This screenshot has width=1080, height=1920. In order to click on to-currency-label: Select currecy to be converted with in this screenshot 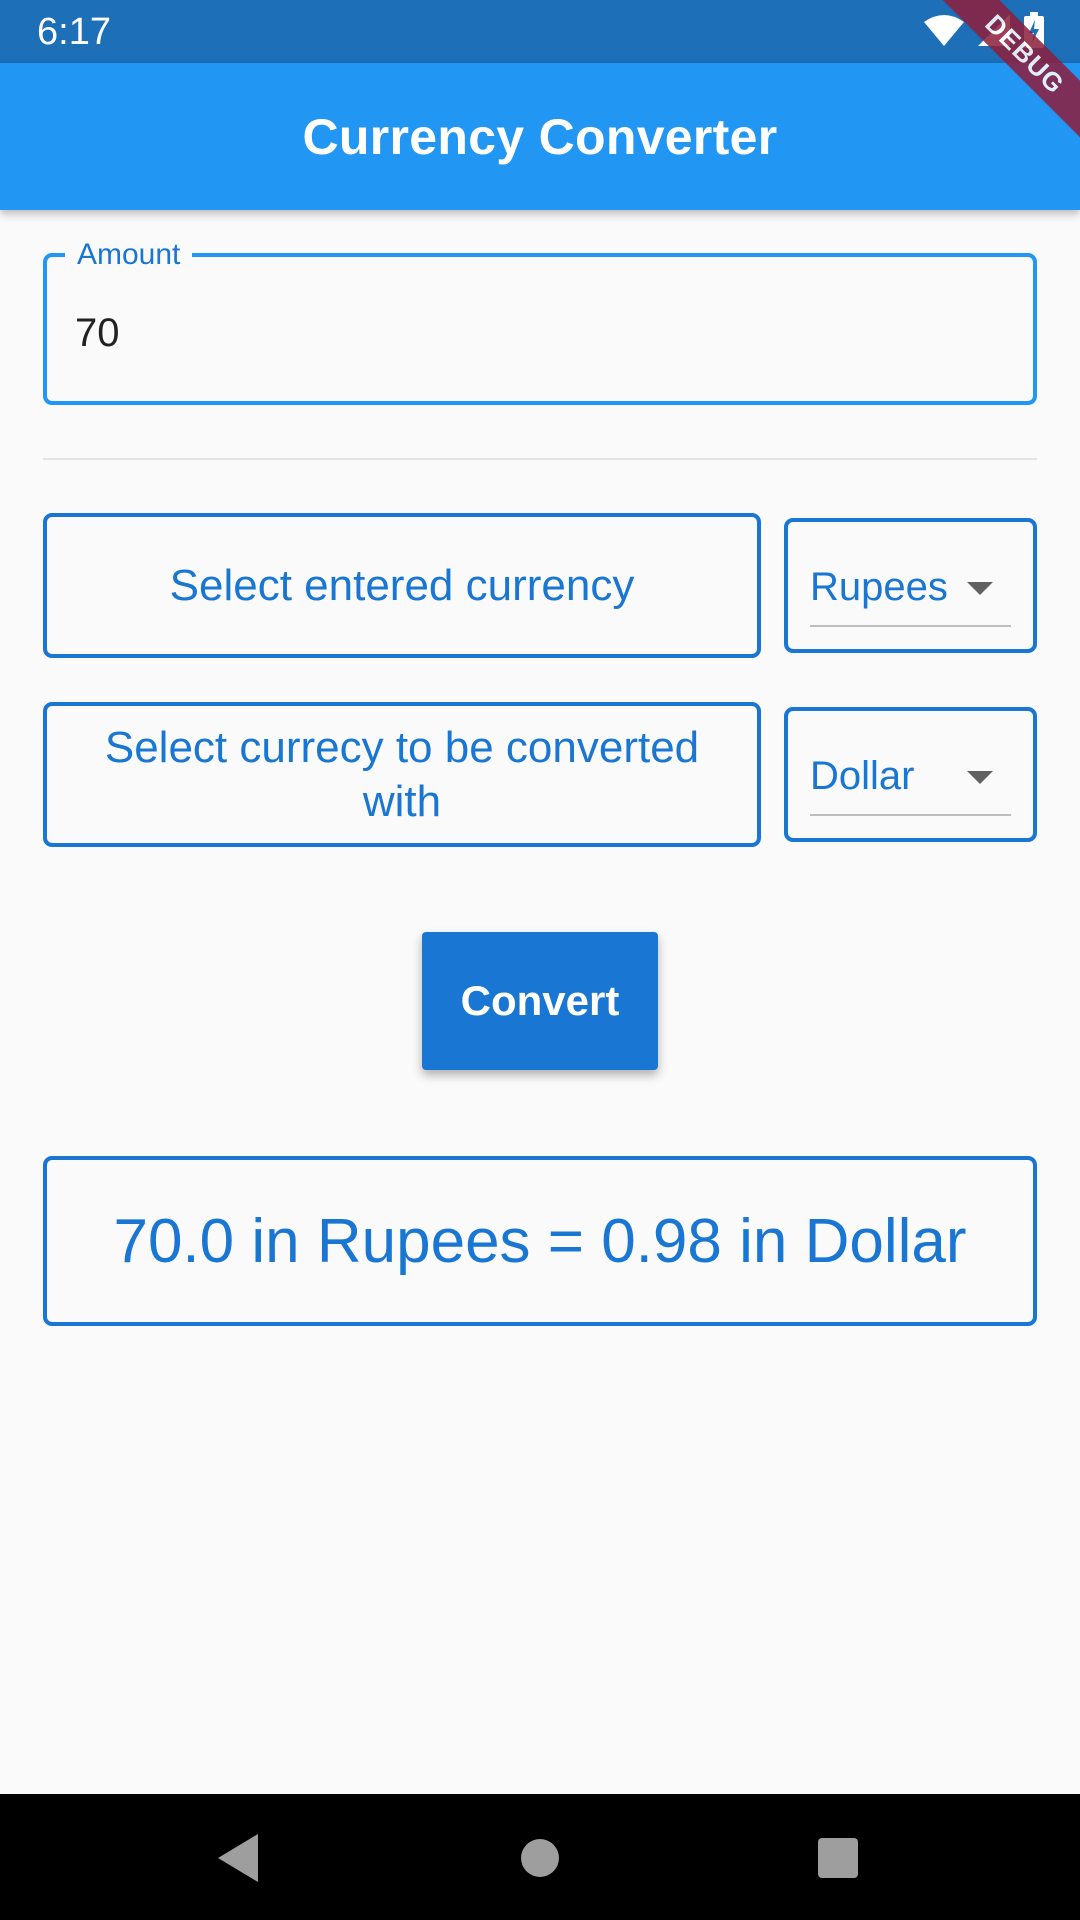, I will do `click(402, 774)`.